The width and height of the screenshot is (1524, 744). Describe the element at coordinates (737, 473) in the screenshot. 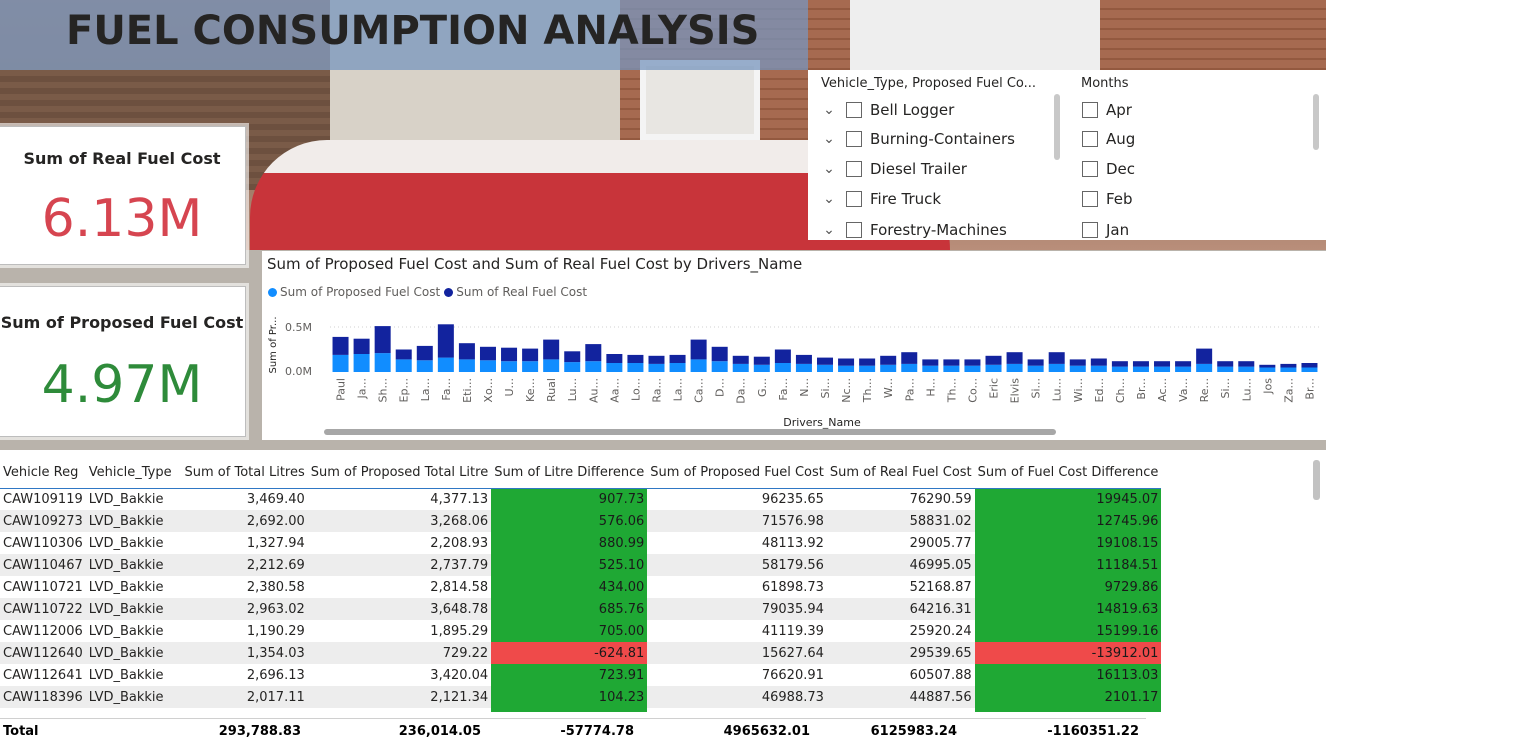

I see `column-header: Sum of Proposed Fuel Cost` at that location.